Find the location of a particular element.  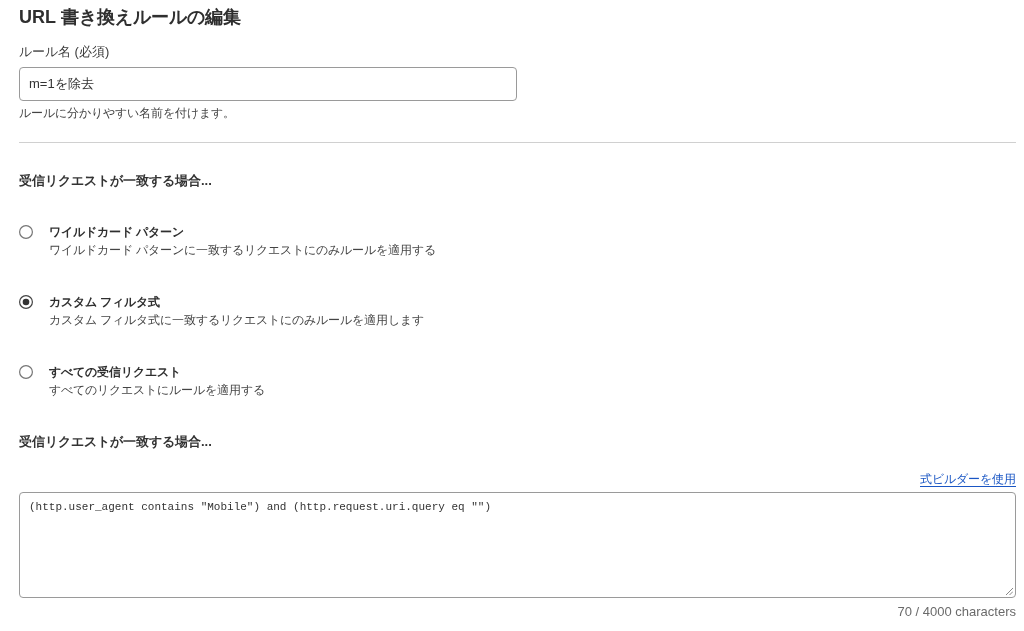

field-label: ルール名 (必須) is located at coordinates (64, 52).